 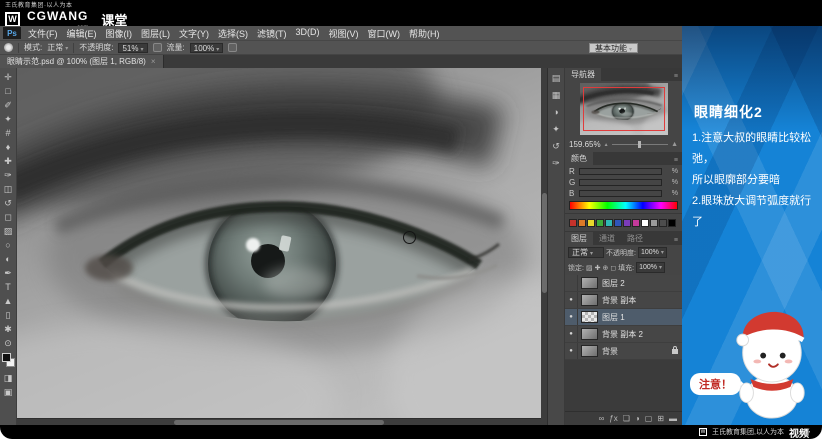 I want to click on brush-preset-icon, so click(x=8, y=47).